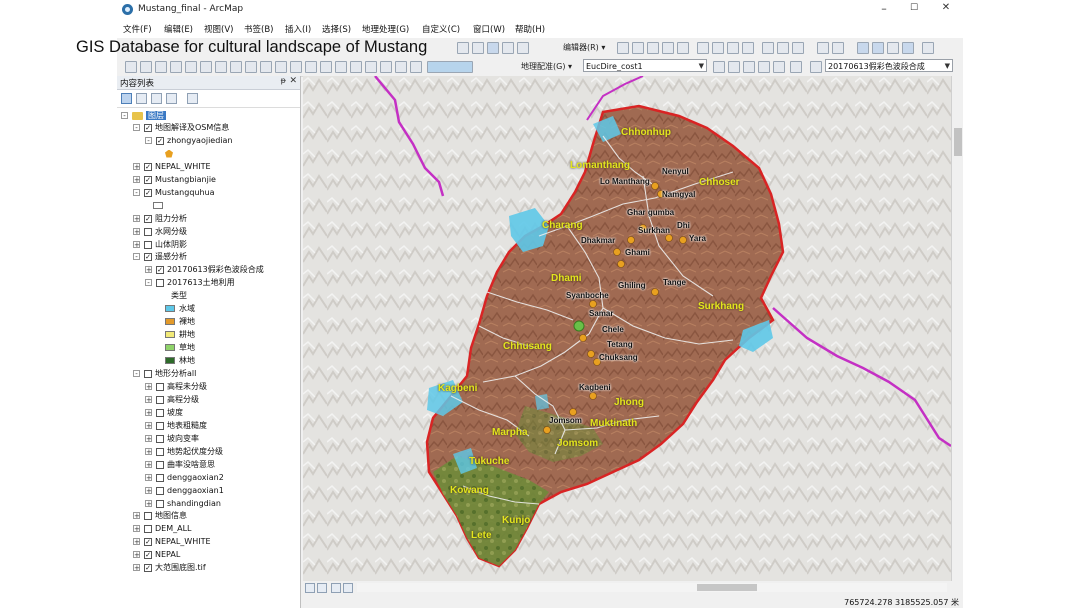 The height and width of the screenshot is (608, 1080). I want to click on list-by-selection-icon, so click(171, 98).